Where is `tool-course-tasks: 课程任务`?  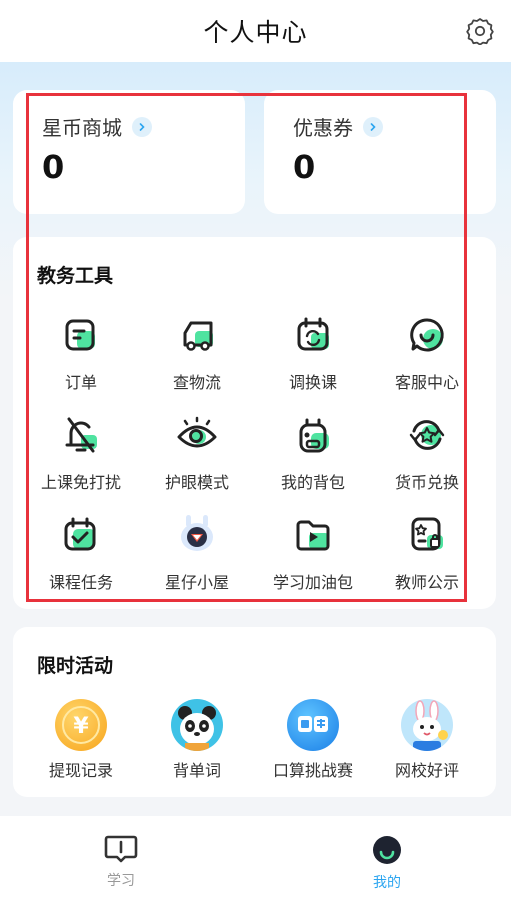
tool-course-tasks: 课程任务 is located at coordinates (81, 554).